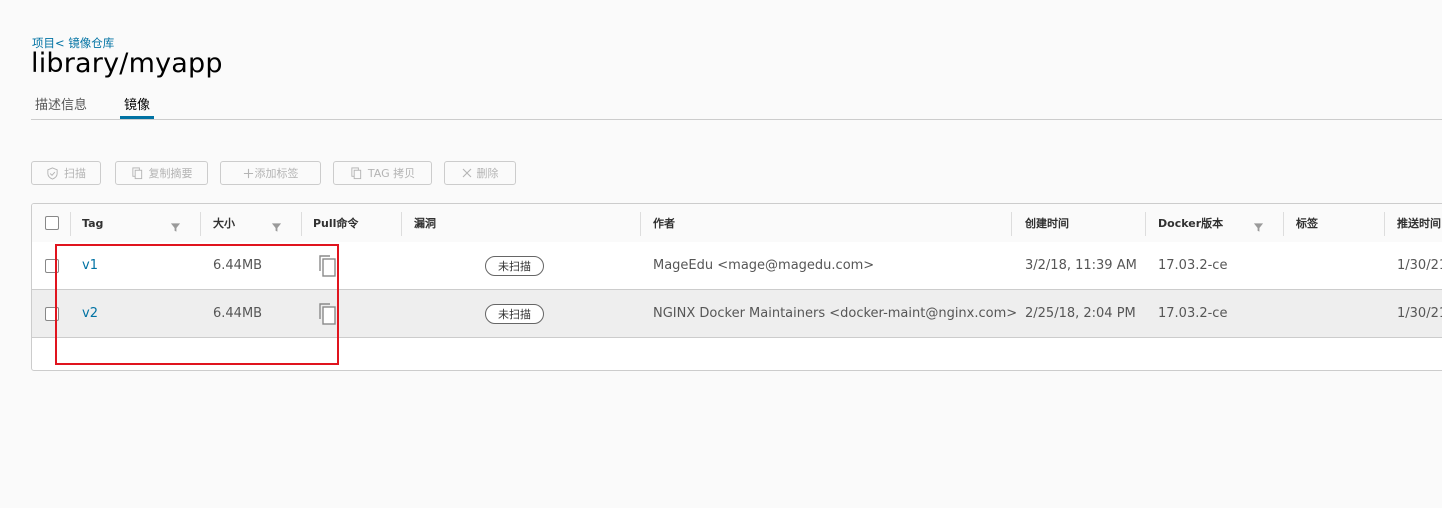 This screenshot has width=1442, height=508. What do you see at coordinates (52, 173) in the screenshot?
I see `shield-icon` at bounding box center [52, 173].